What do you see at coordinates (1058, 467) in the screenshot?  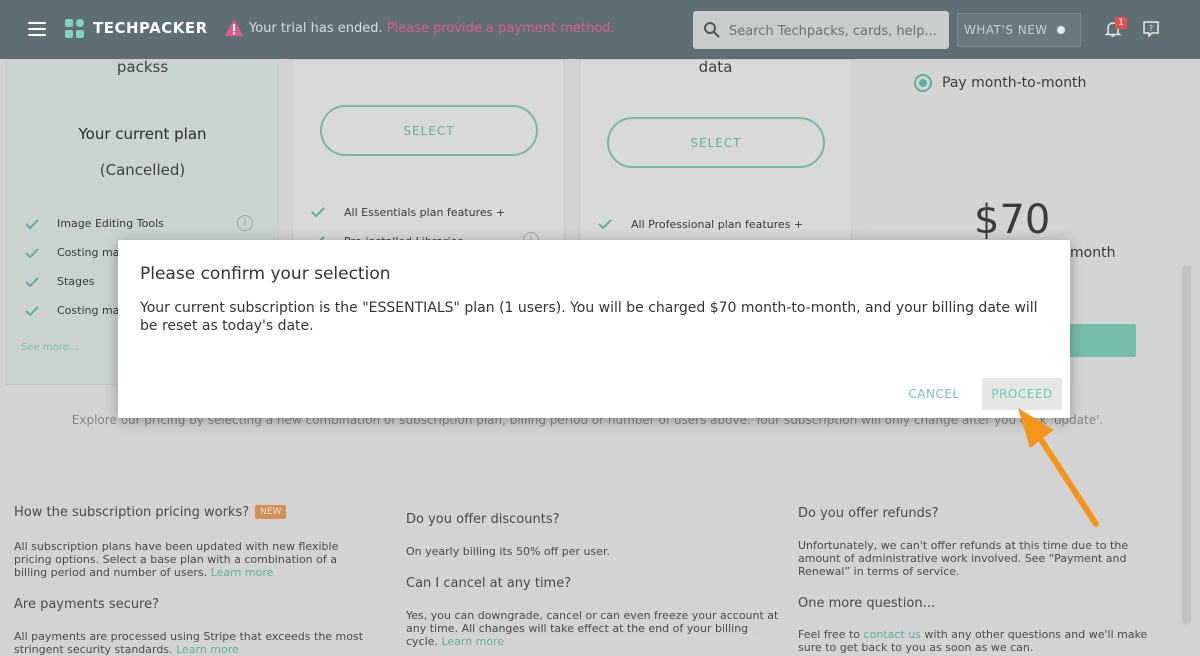 I see `annotation-arrow-icon` at bounding box center [1058, 467].